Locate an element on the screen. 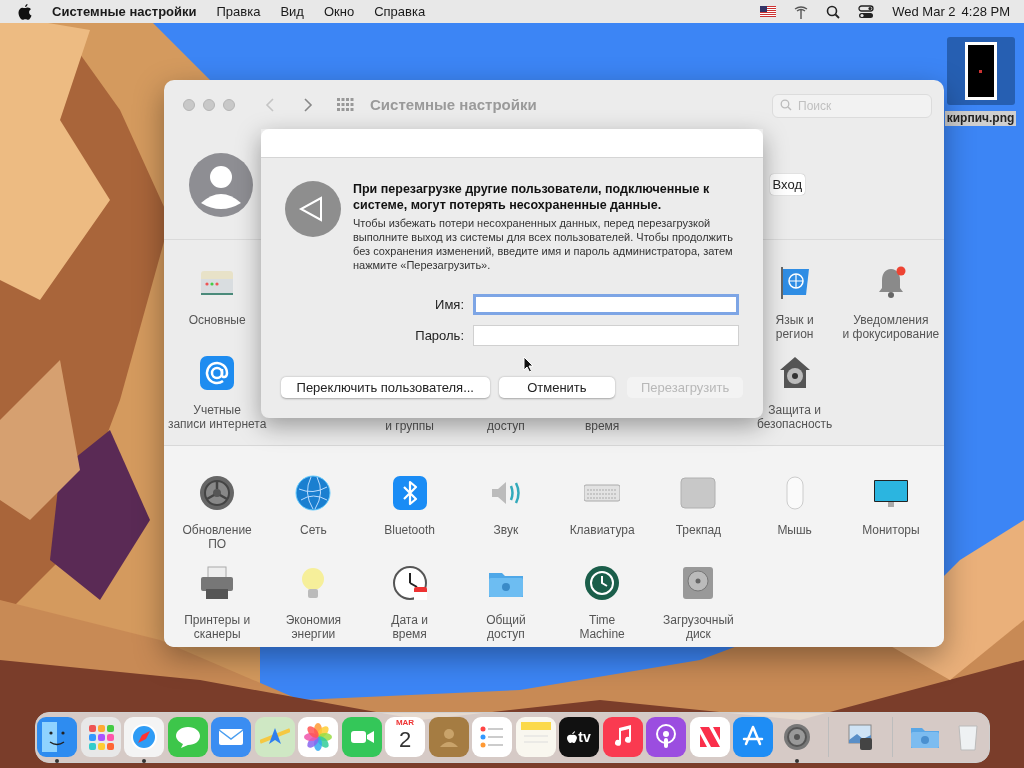  bluetooth-icon is located at coordinates (409, 493).